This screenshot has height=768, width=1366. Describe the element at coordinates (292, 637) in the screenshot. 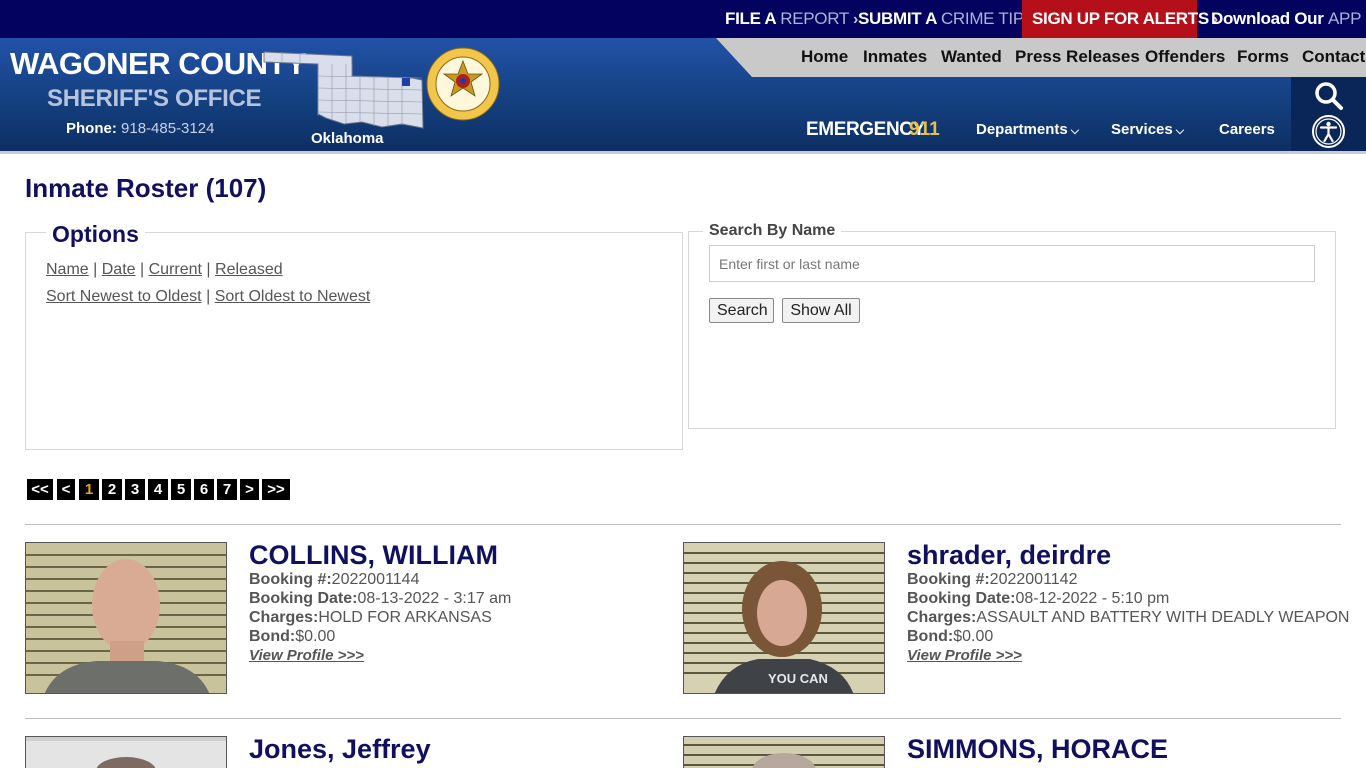

I see `bond: Bond:$0.00` at that location.